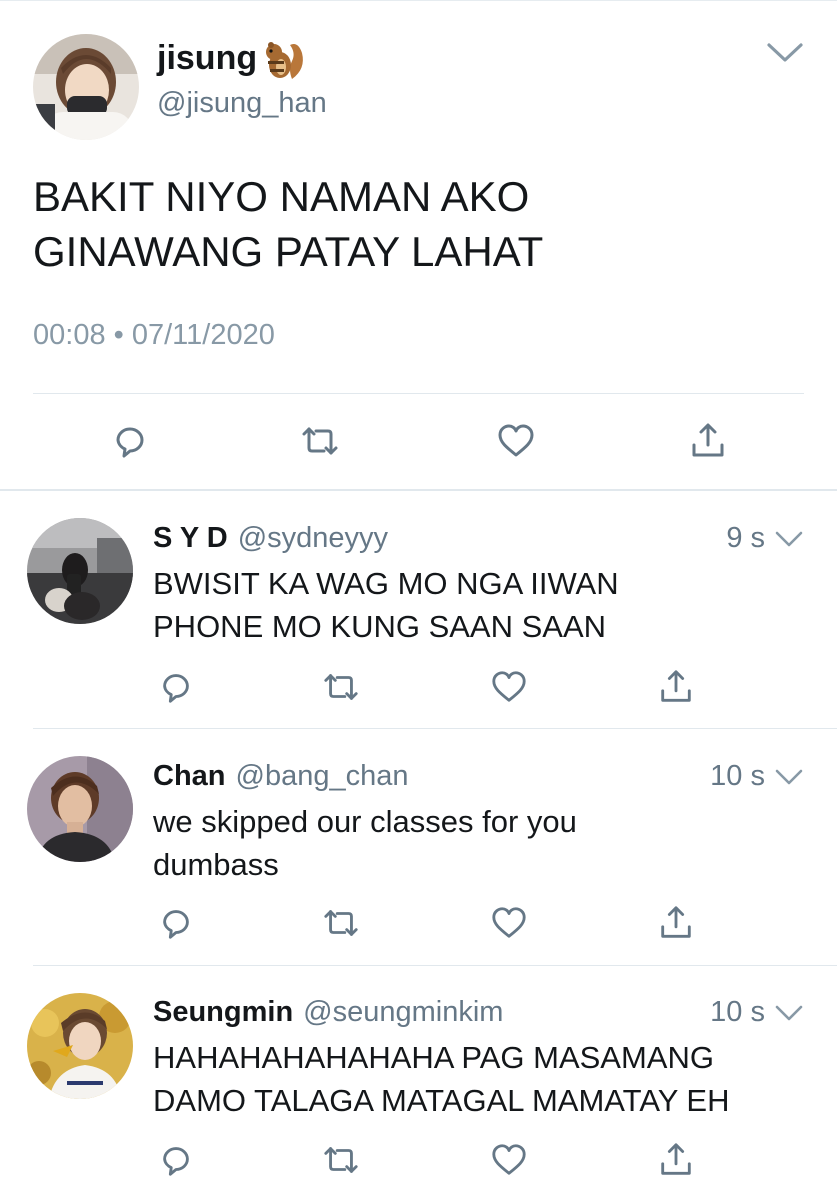 The width and height of the screenshot is (837, 1200). I want to click on timestamp: 00:08 • 07/11/2020, so click(154, 335).